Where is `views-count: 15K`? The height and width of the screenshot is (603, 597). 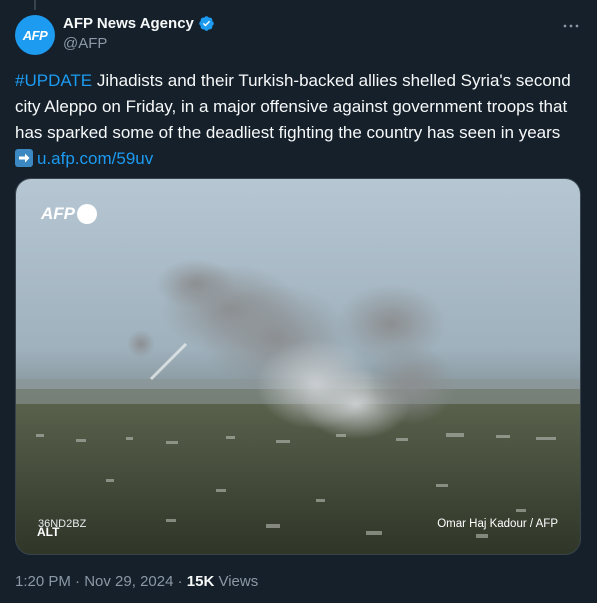
views-count: 15K is located at coordinates (201, 581).